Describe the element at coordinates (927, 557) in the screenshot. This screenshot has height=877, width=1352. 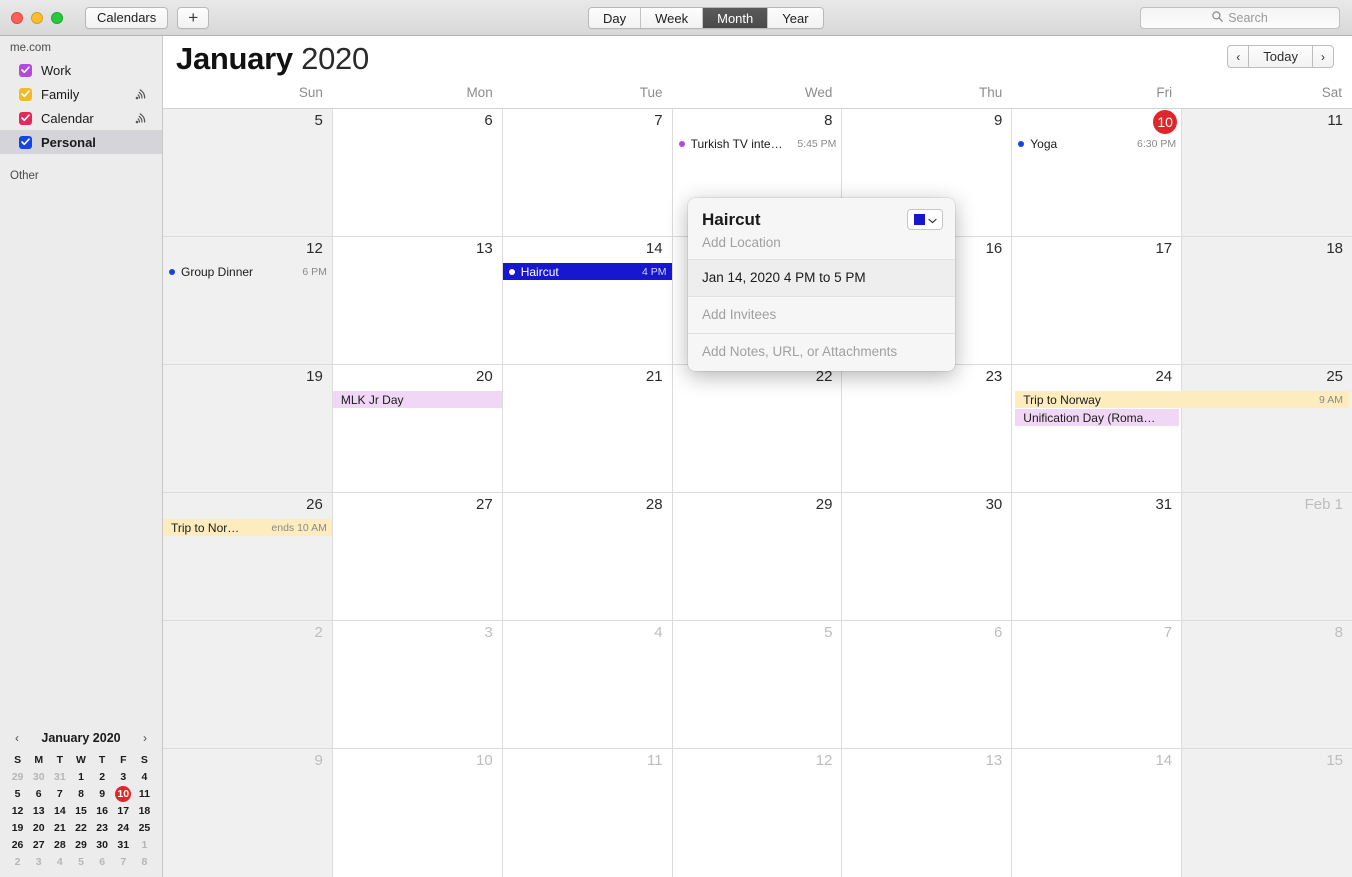
I see `day-cell: 30` at that location.